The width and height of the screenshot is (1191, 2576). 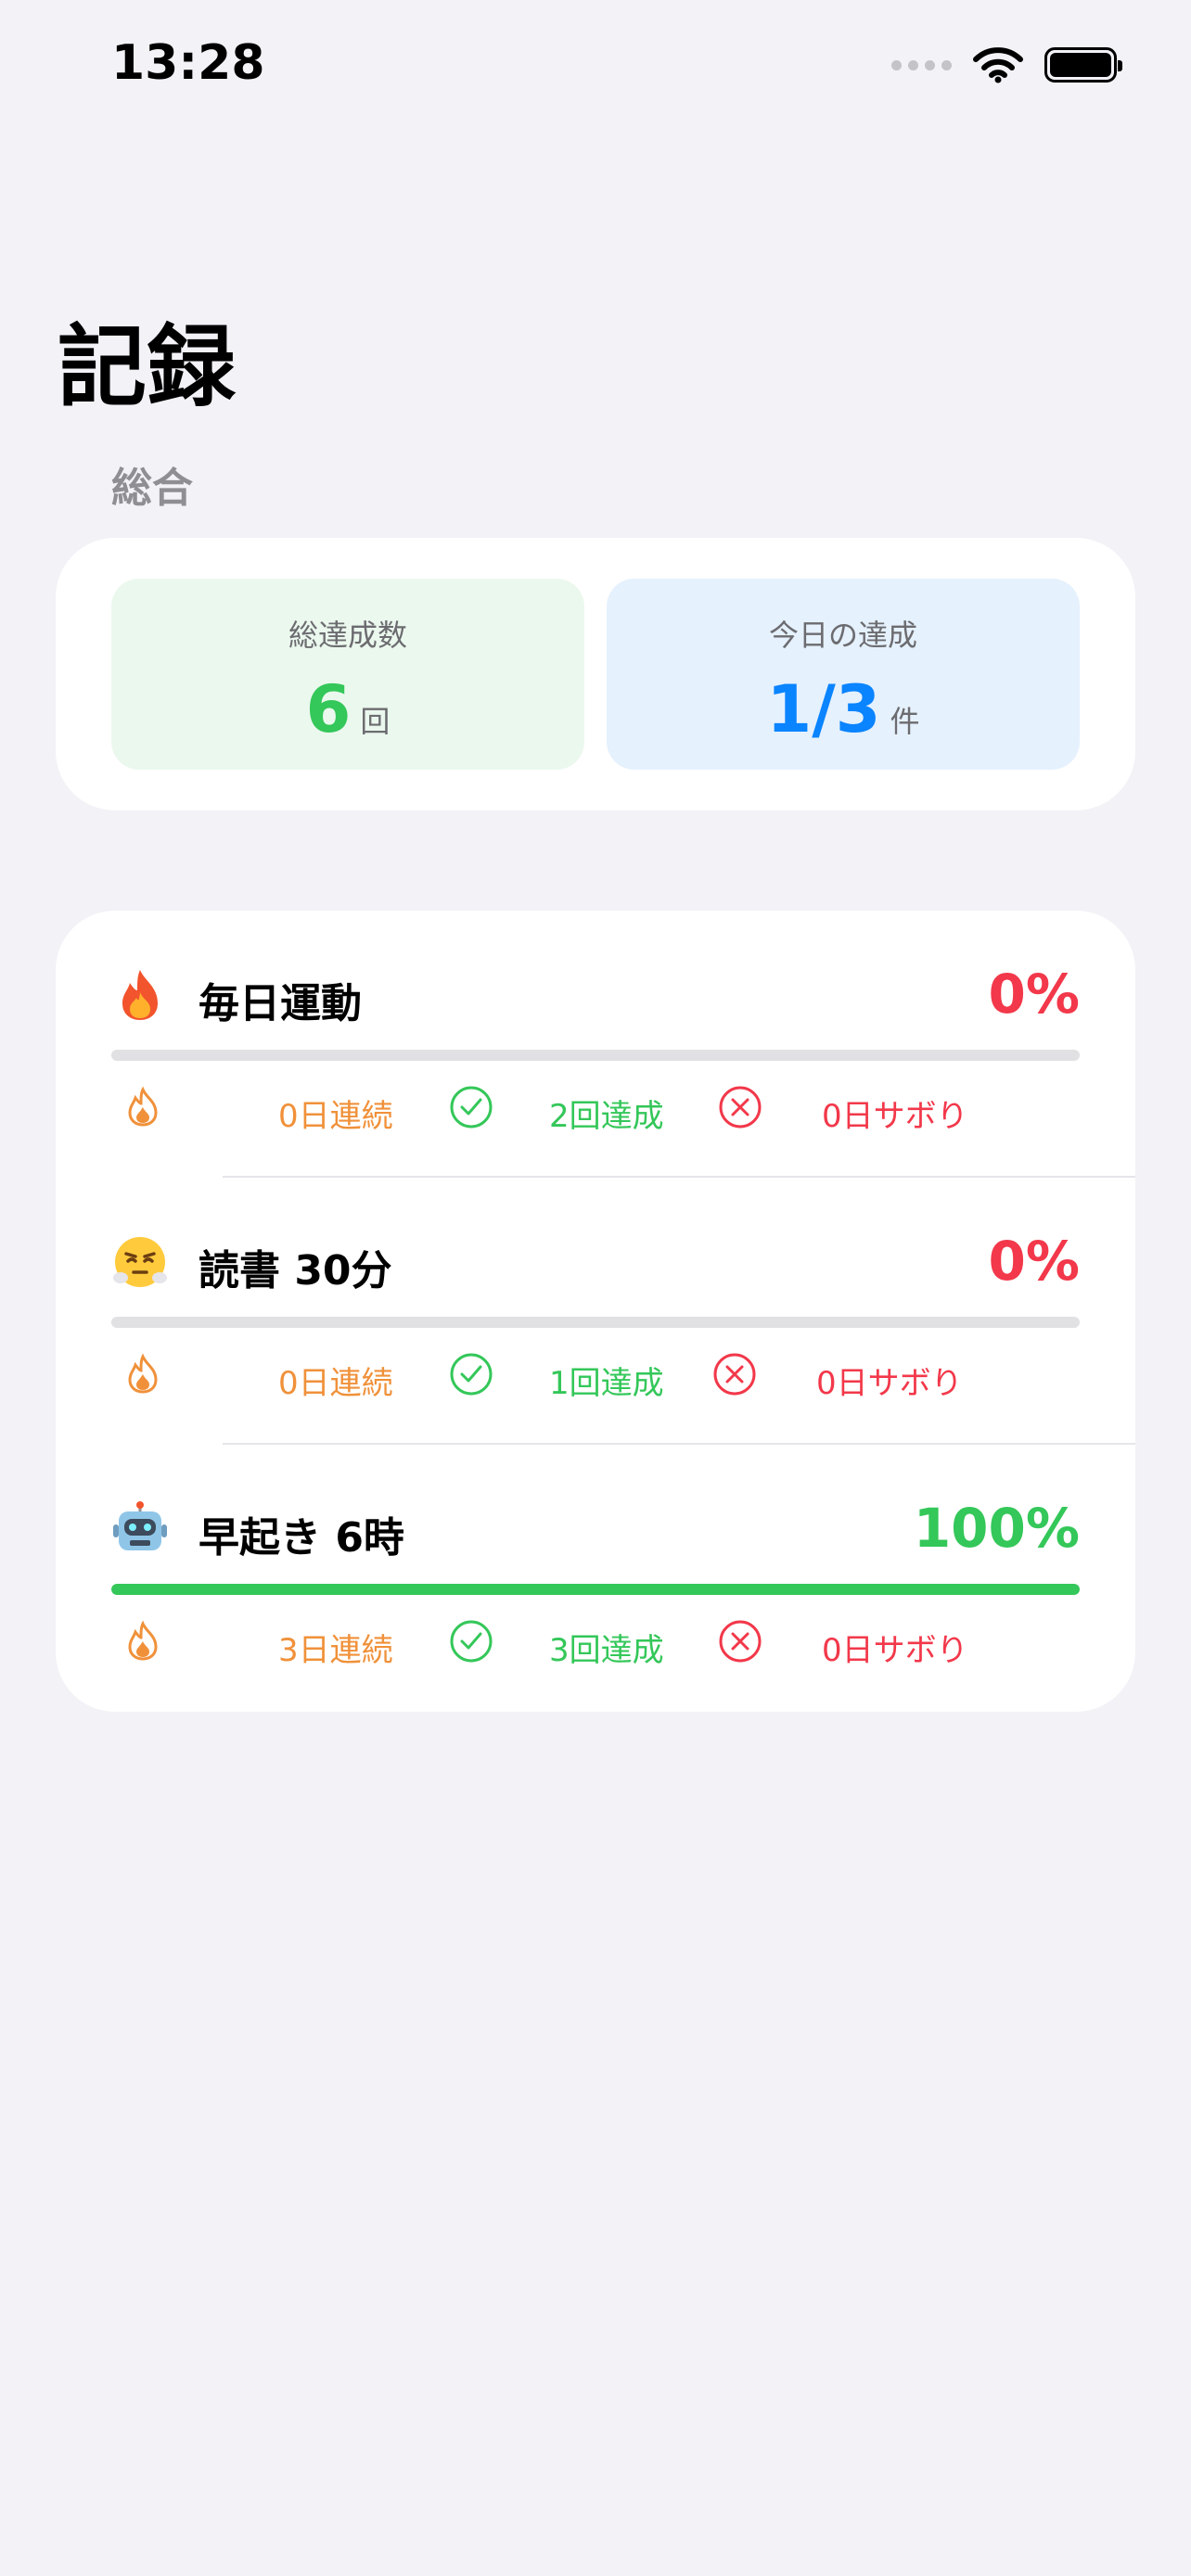 I want to click on habit-achieved: 2回達成, so click(x=606, y=1116).